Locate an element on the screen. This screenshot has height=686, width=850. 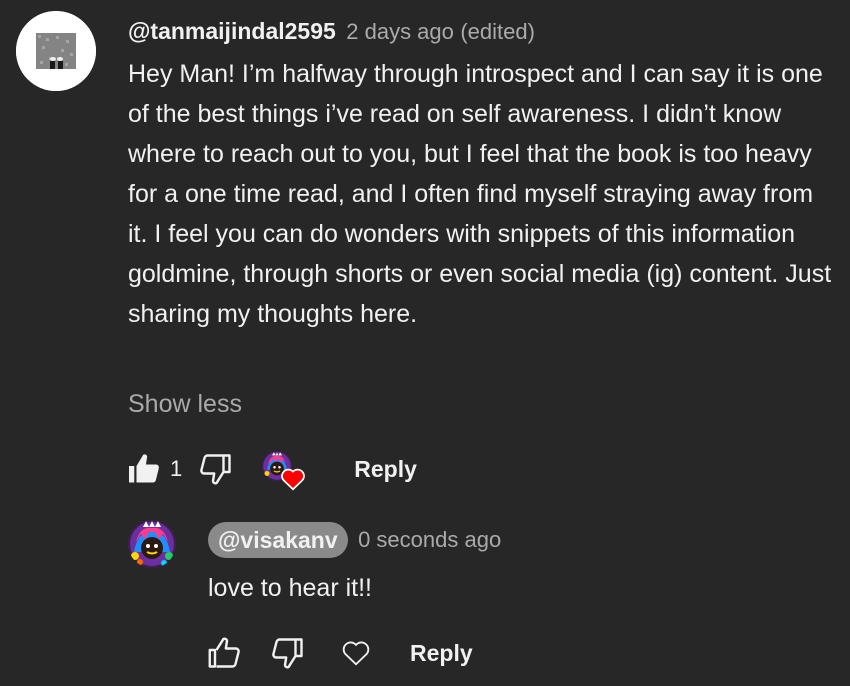
reply-header: @visakanv 0 seconds ago is located at coordinates (518, 540).